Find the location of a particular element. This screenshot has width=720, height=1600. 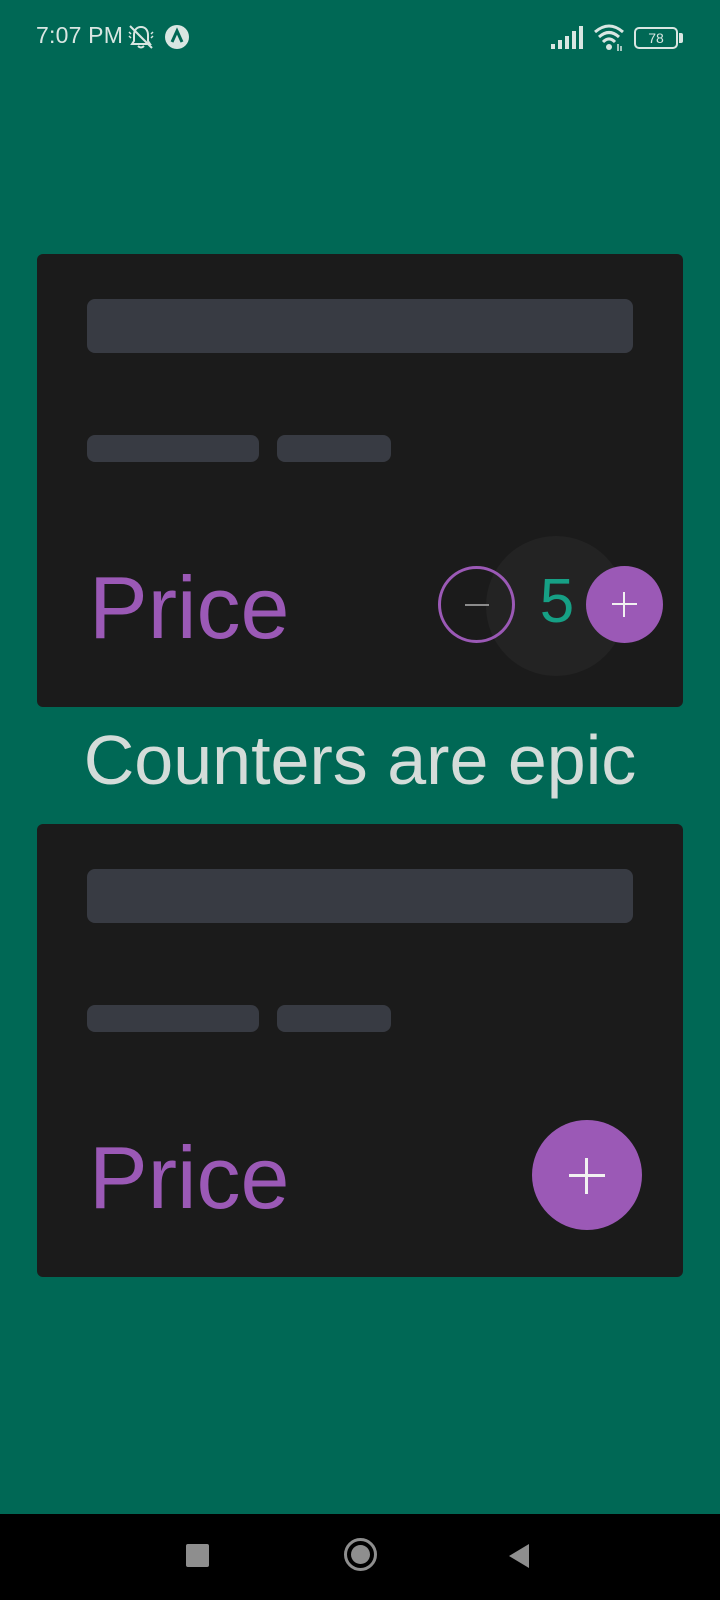

back-triangle-icon is located at coordinates (520, 1556).